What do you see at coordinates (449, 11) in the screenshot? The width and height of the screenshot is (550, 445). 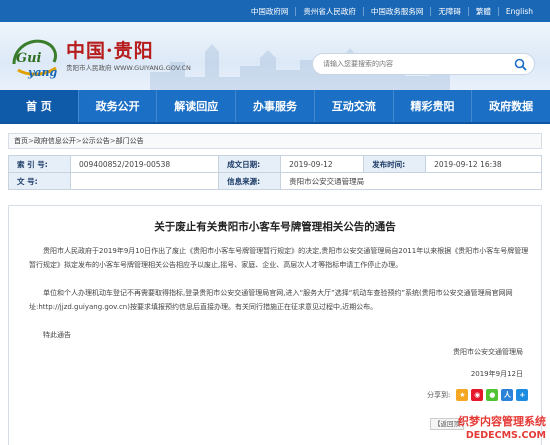 I see `top-link-accessibility: 无障碍` at bounding box center [449, 11].